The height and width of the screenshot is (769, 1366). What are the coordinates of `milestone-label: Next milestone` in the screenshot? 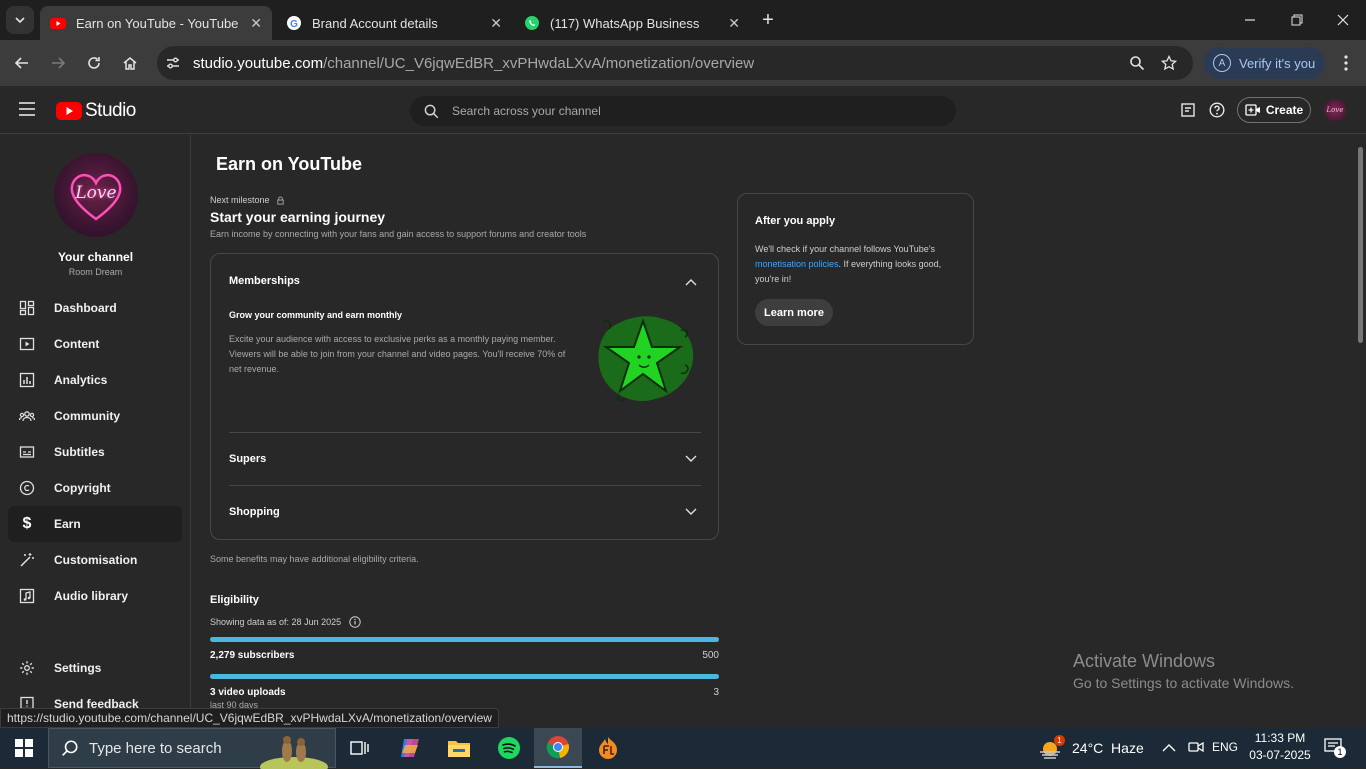 It's located at (240, 200).